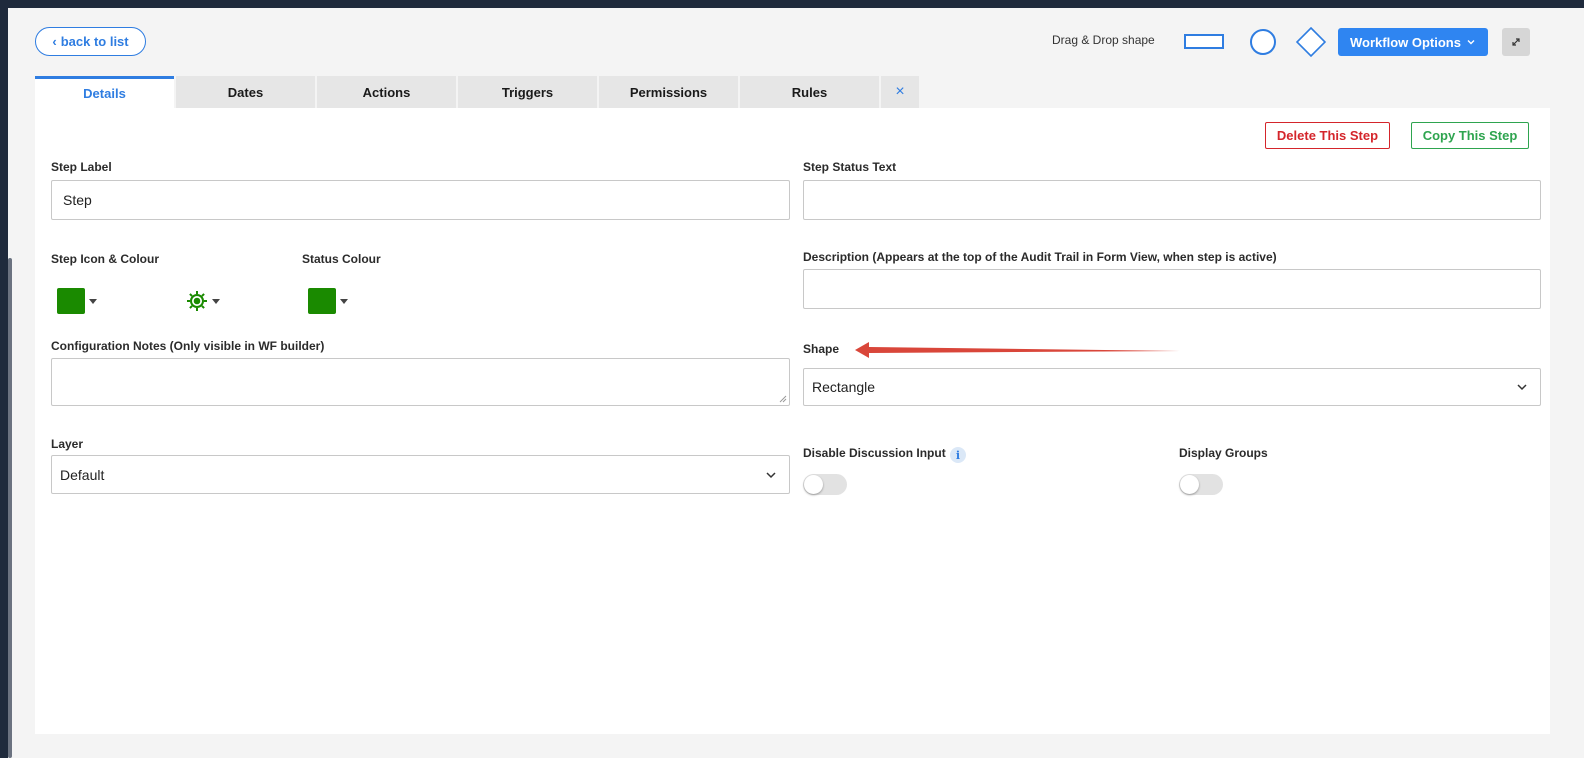  I want to click on rectangle-shape-draggable, so click(1204, 41).